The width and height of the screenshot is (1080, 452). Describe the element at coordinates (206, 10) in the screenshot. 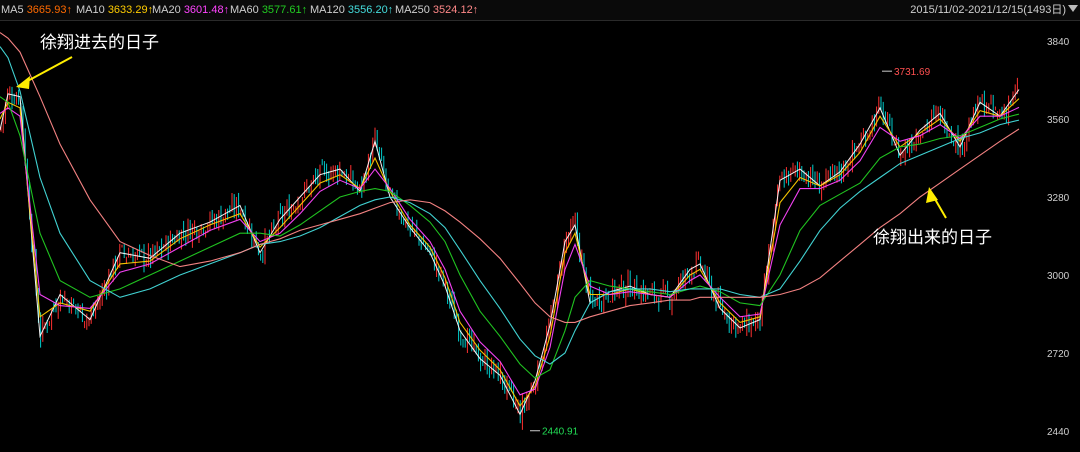

I see `legend-ma20-value: 3601.48↑` at that location.